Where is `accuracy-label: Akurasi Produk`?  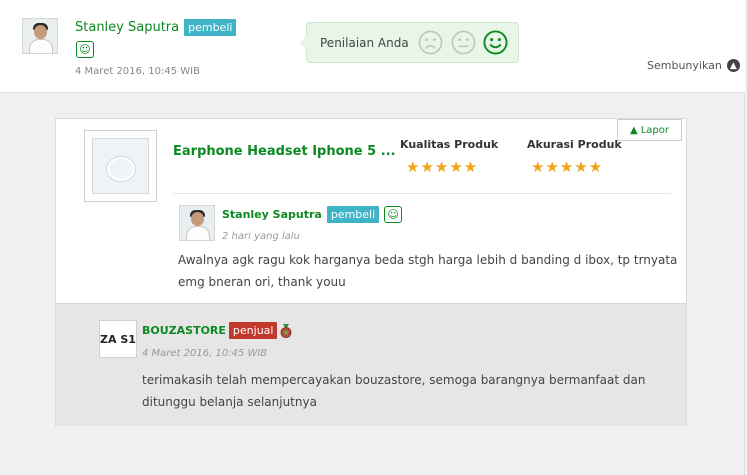
accuracy-label: Akurasi Produk is located at coordinates (574, 144).